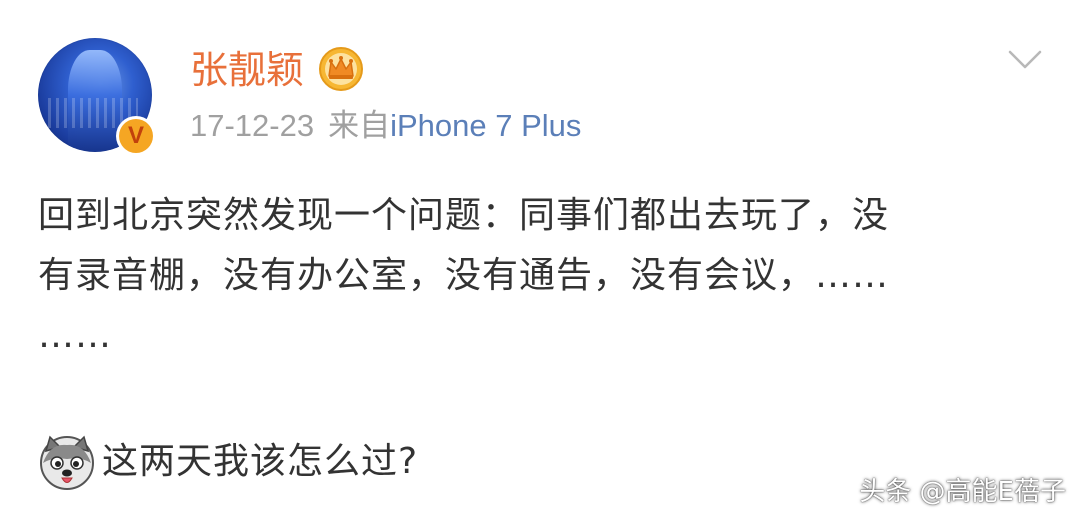 Image resolution: width=1080 pixels, height=521 pixels. What do you see at coordinates (485, 125) in the screenshot?
I see `post-source-device: iPhone 7 Plus` at bounding box center [485, 125].